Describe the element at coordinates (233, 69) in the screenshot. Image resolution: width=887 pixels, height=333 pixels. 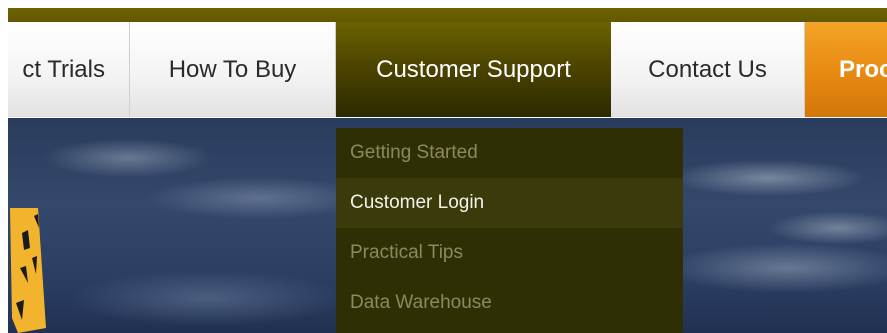
I see `tab-how-to-buy: How To Buy` at that location.